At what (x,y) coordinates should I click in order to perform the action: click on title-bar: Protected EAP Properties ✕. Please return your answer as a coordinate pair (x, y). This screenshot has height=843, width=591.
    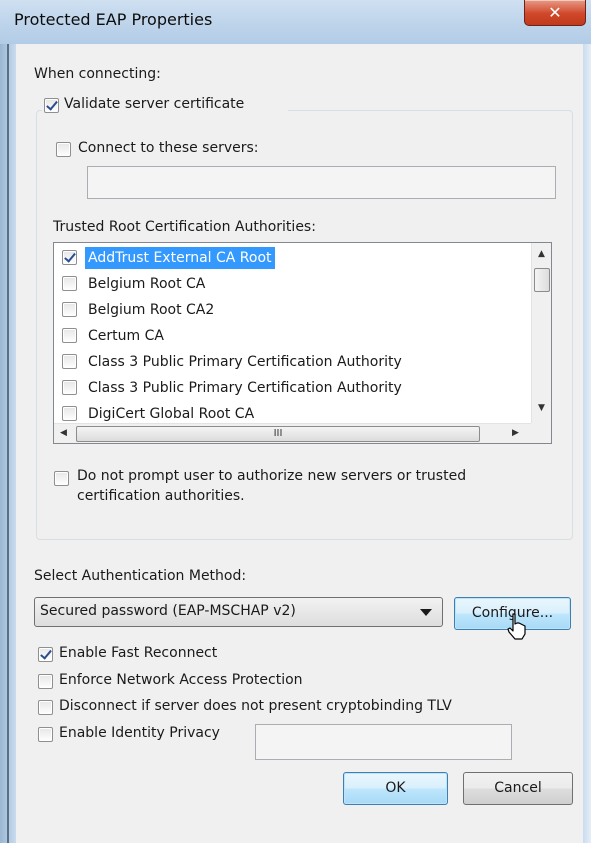
    Looking at the image, I should click on (295, 22).